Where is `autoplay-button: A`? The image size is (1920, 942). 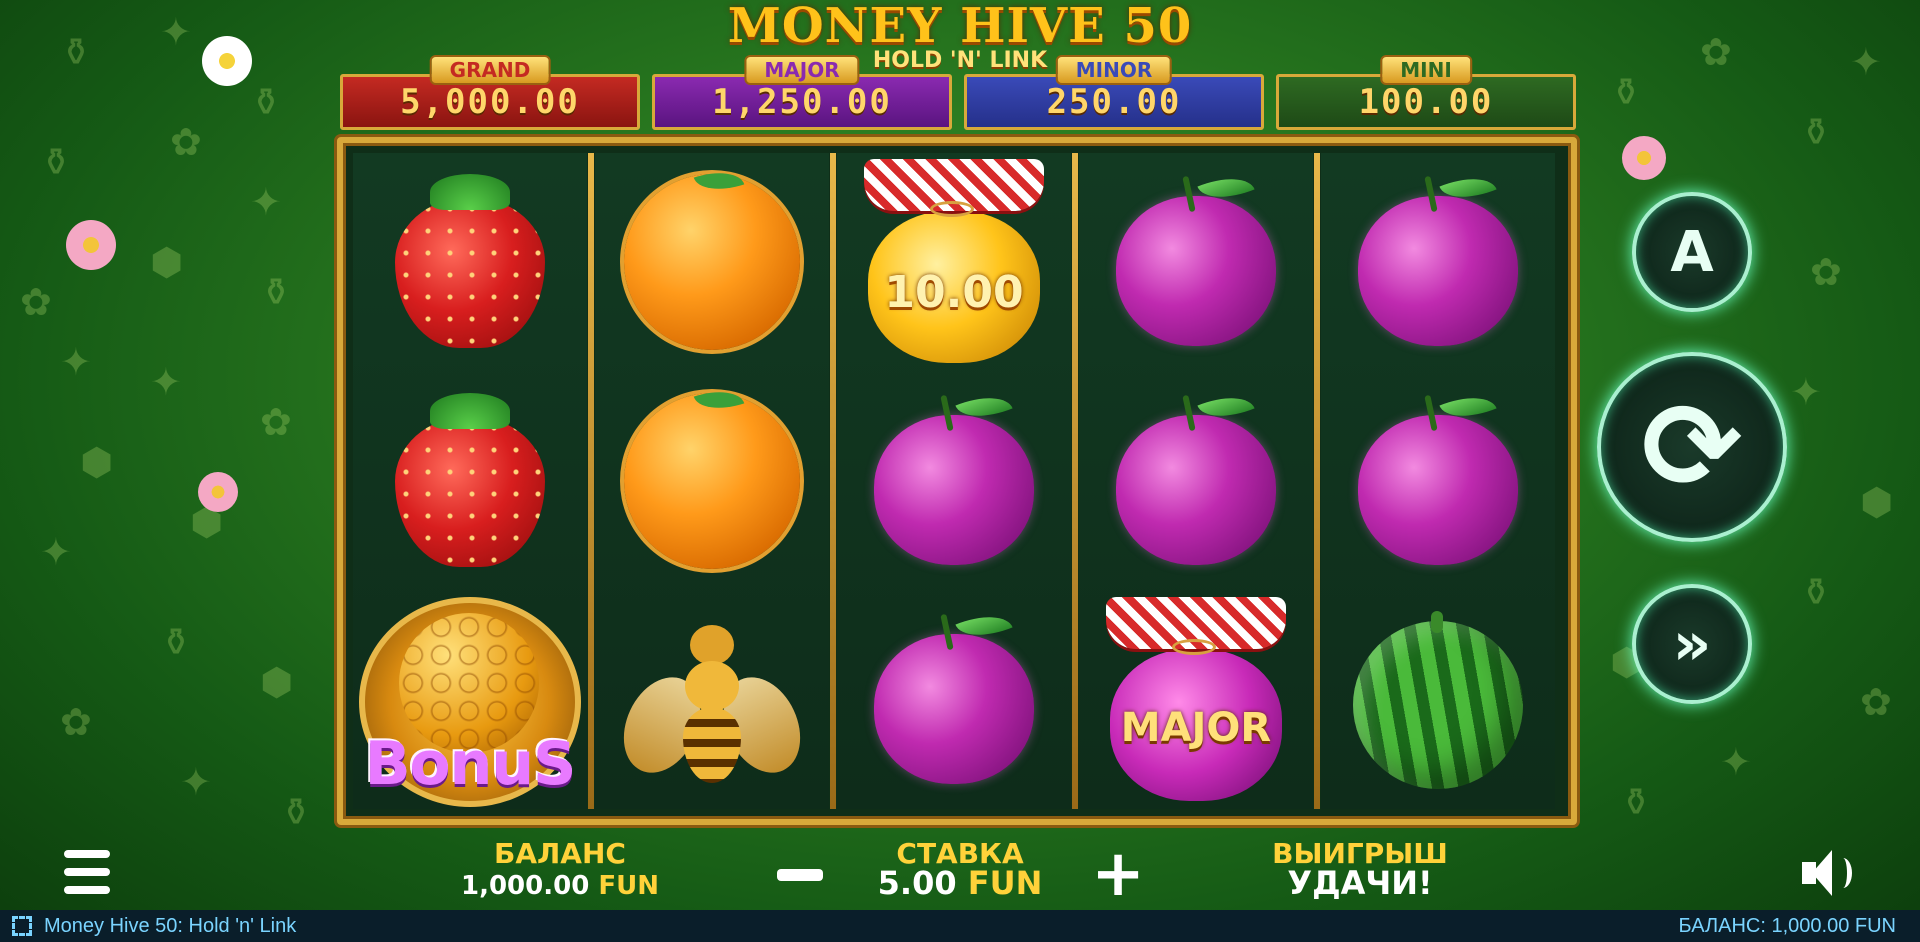
autoplay-button: A is located at coordinates (1692, 252).